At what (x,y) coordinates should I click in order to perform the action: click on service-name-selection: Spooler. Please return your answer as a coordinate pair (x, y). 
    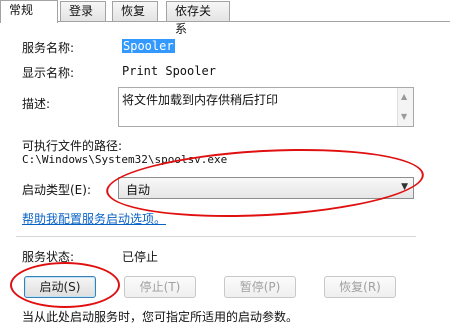
    Looking at the image, I should click on (148, 46).